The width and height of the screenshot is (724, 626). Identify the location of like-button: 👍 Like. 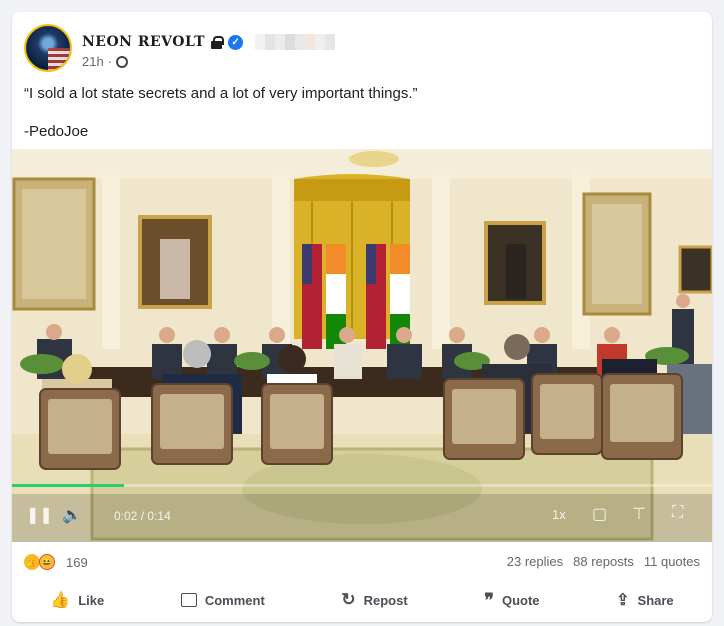
(77, 600).